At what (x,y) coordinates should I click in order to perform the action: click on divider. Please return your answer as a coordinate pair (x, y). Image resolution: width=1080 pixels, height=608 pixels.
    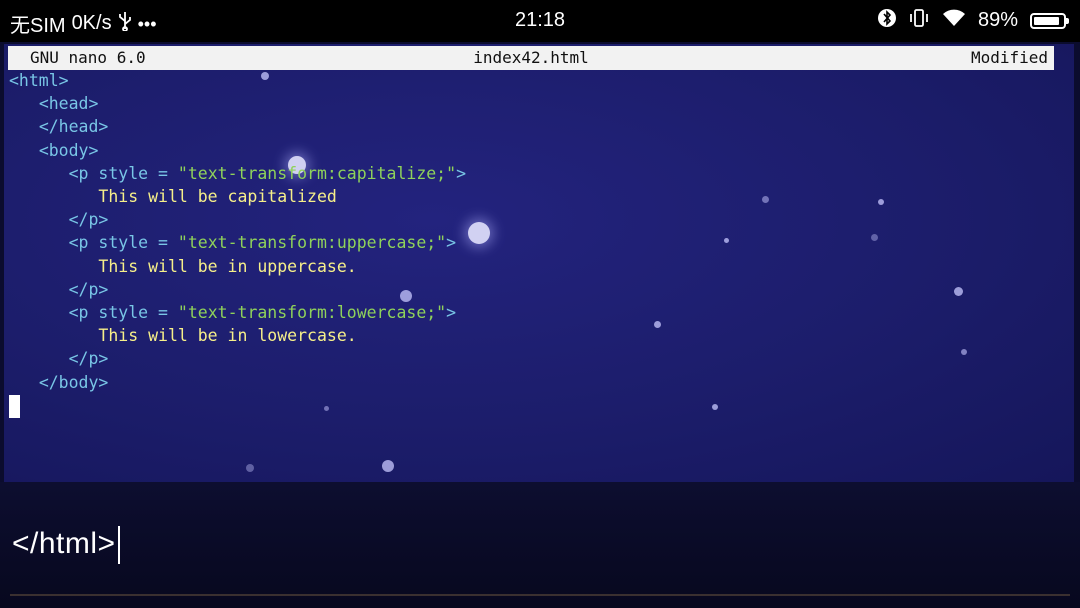
    Looking at the image, I should click on (540, 595).